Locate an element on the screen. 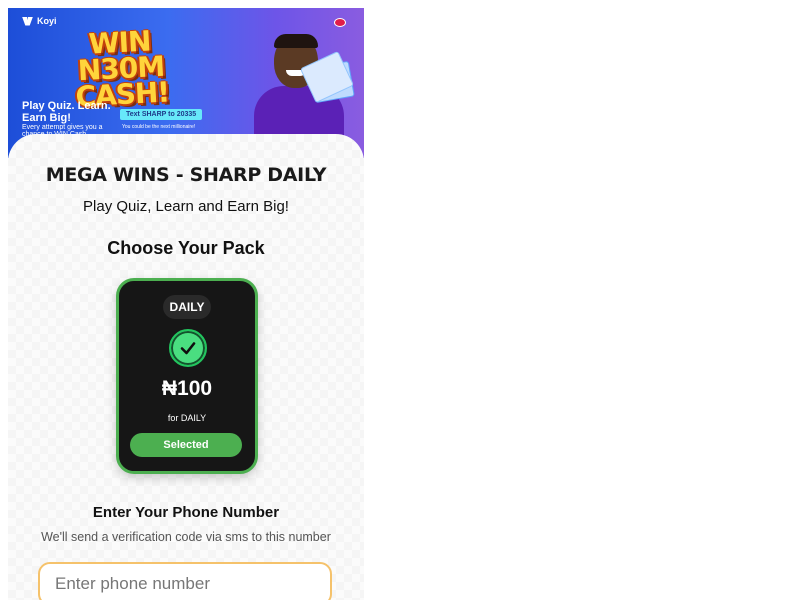 This screenshot has width=800, height=600. check-icon is located at coordinates (188, 348).